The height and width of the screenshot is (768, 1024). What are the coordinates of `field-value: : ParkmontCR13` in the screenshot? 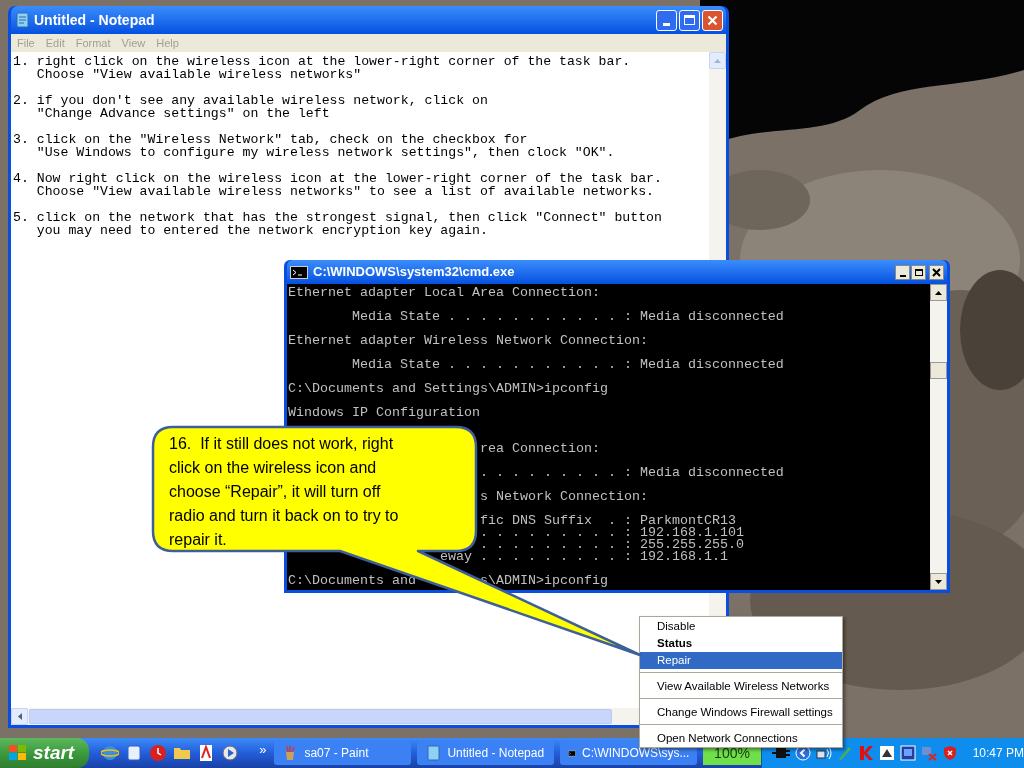 It's located at (679, 521).